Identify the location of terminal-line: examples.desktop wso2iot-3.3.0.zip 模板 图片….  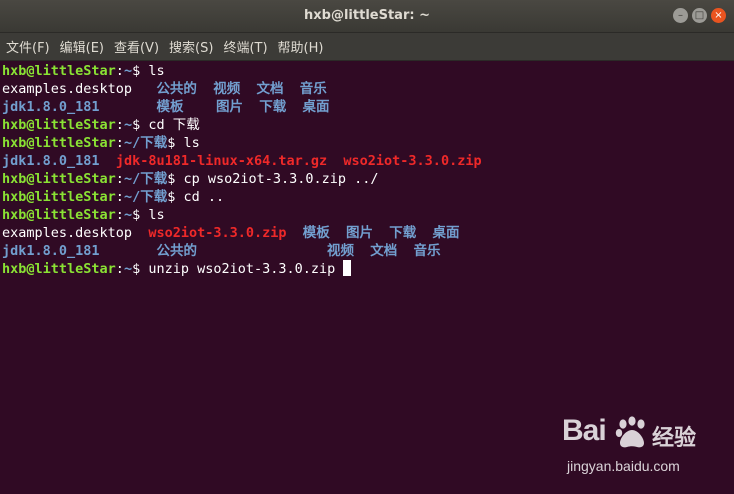
(362, 233).